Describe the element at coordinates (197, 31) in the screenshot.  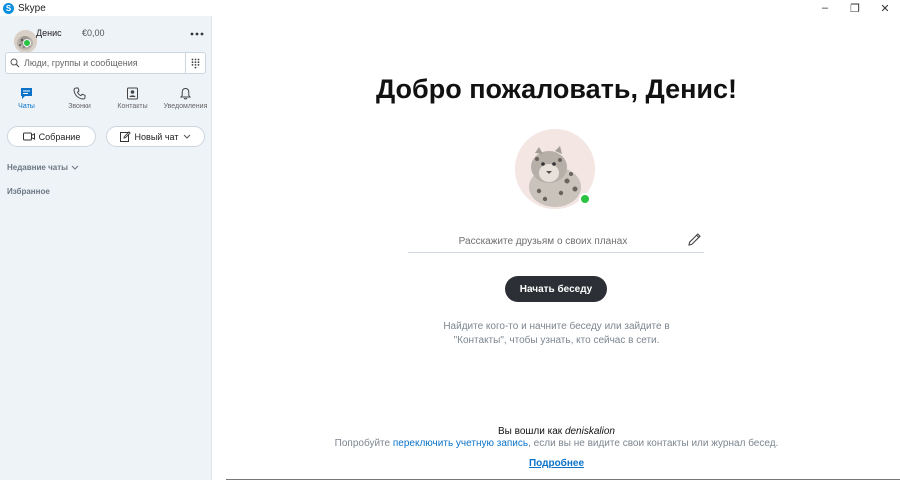
I see `more-options-button` at that location.